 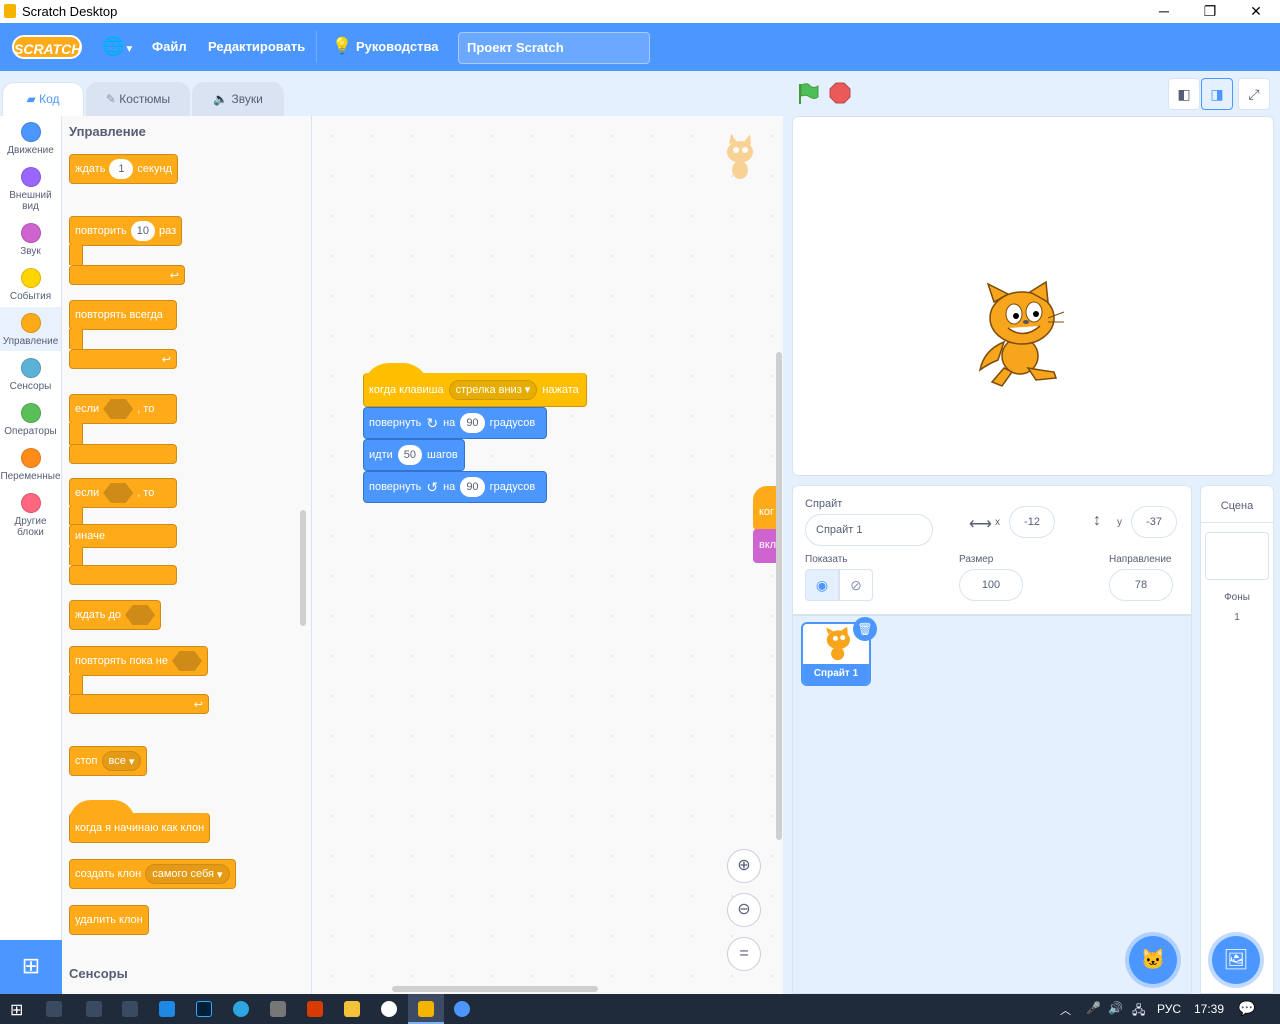 I want to click on delete-sprite-icon: 🗑, so click(x=865, y=629).